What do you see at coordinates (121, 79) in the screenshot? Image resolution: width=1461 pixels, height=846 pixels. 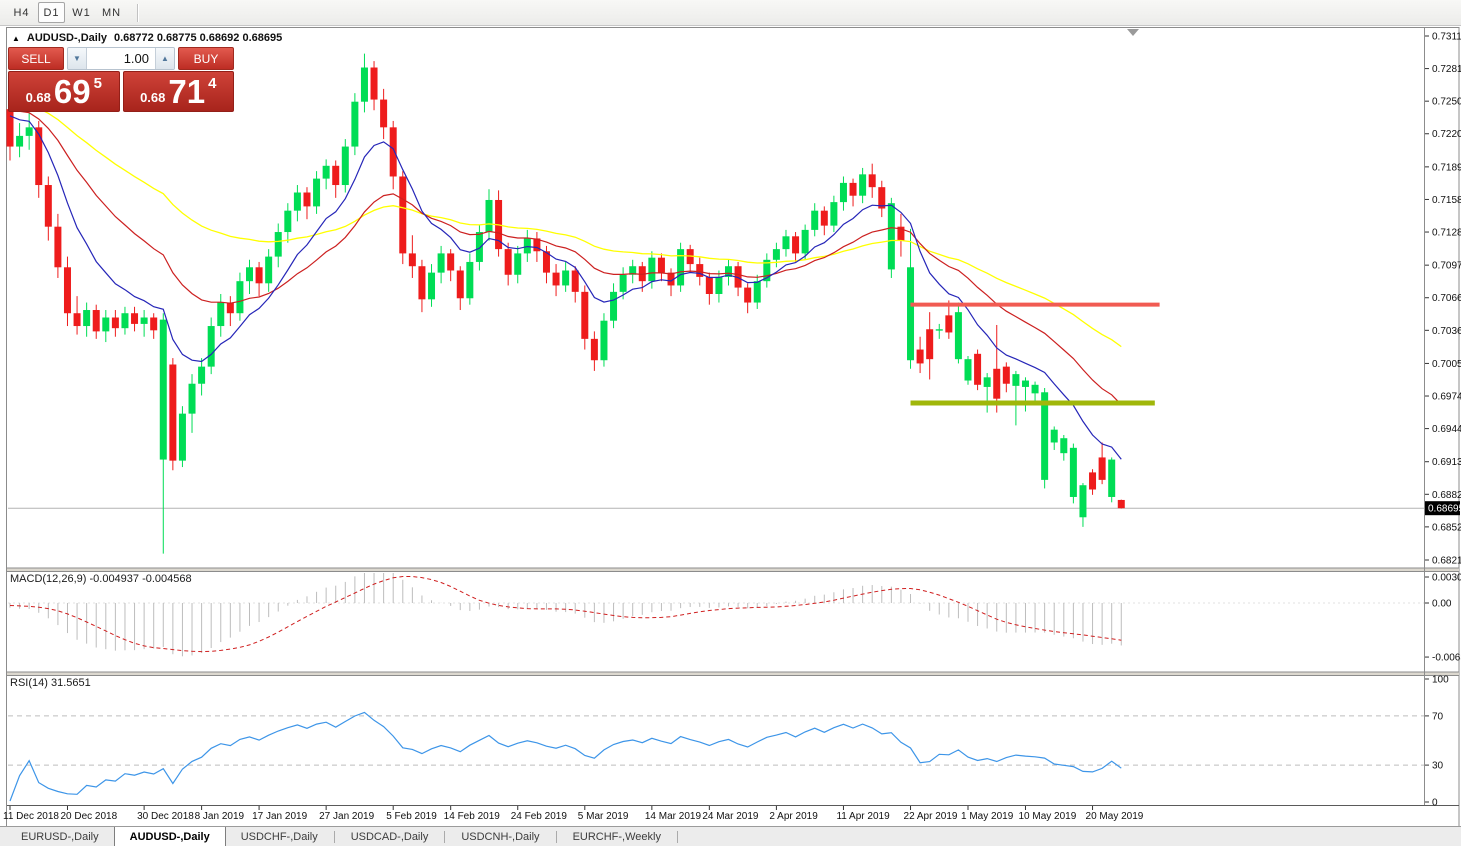 I see `one-click-trading-panel: SELL ▼ ▲ BUY 0.68 69 5 0.68 71 4` at bounding box center [121, 79].